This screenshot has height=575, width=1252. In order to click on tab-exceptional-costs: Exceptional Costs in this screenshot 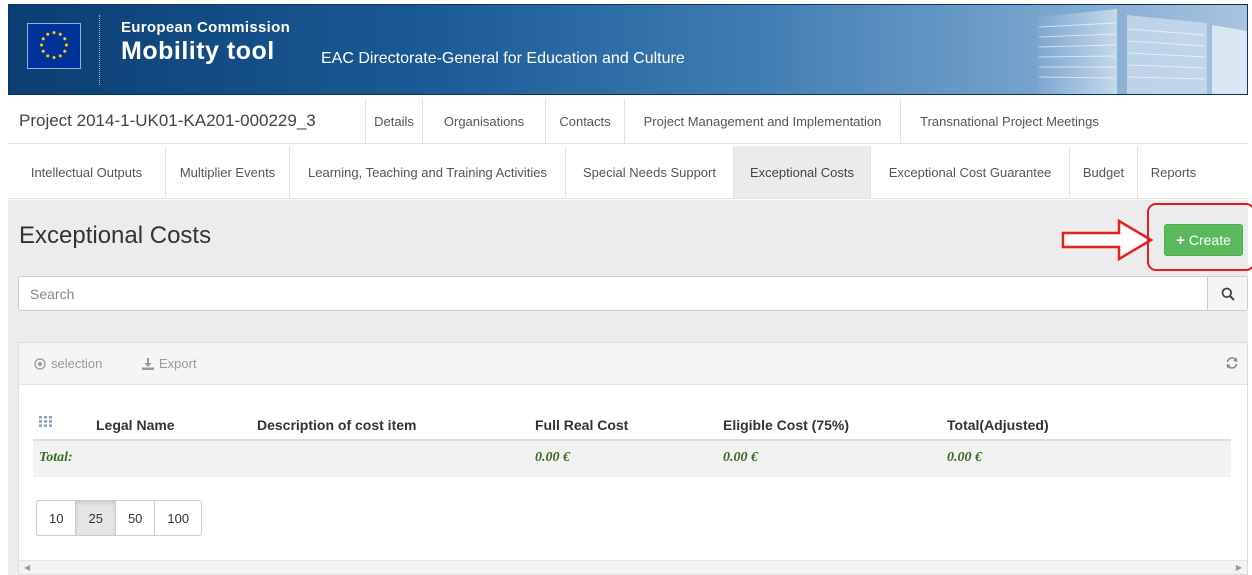, I will do `click(801, 172)`.